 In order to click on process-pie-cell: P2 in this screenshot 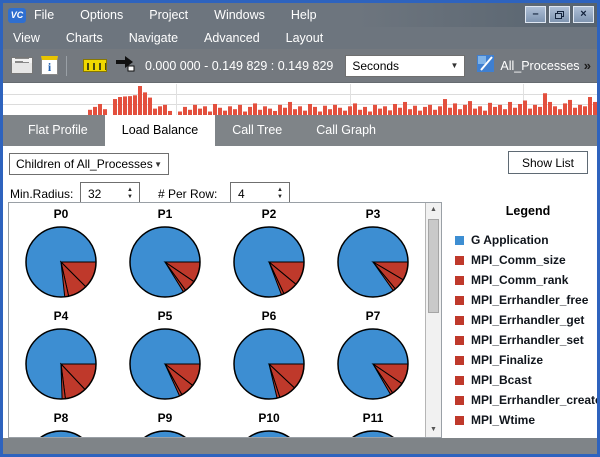, I will do `click(269, 254)`.